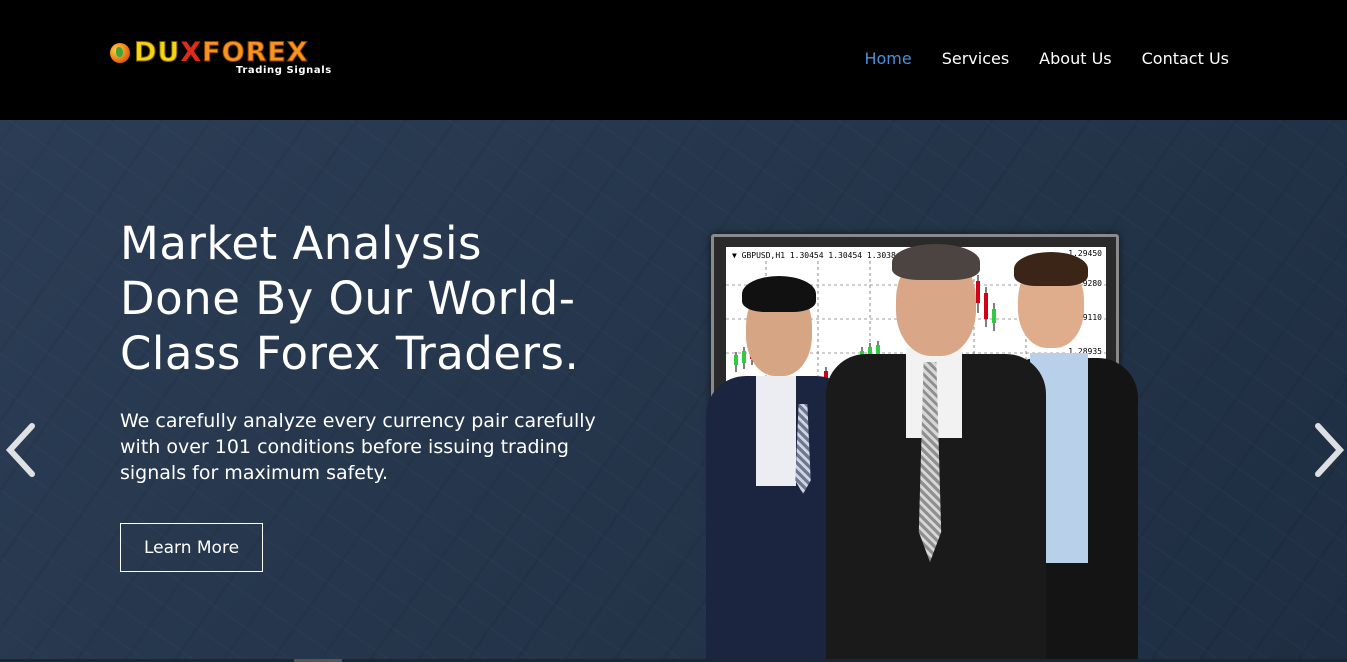  I want to click on chart-dropdown-icon: ▼, so click(734, 255).